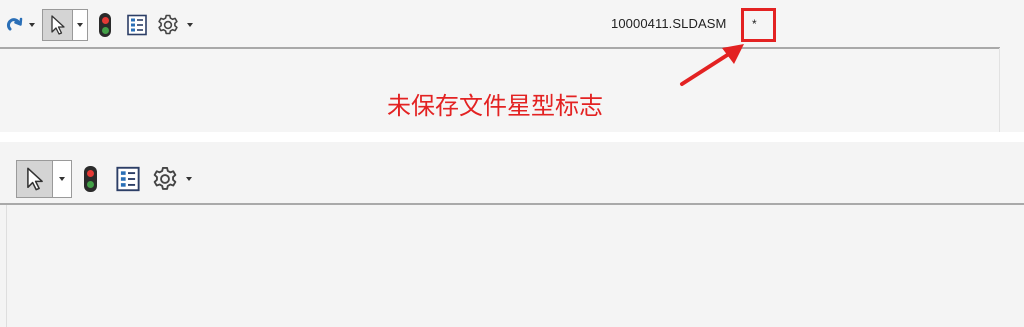  Describe the element at coordinates (512, 137) in the screenshot. I see `panel-gap` at that location.